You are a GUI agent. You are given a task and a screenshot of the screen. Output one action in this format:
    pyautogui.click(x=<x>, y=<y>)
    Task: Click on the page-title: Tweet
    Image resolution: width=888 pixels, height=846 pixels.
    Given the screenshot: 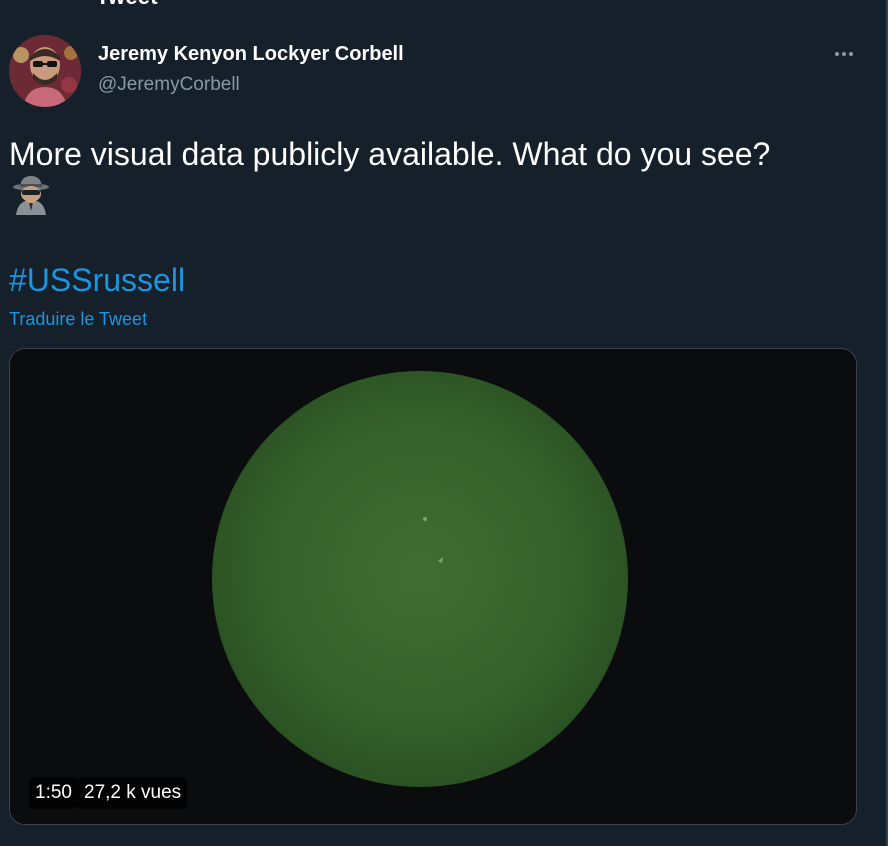 What is the action you would take?
    pyautogui.click(x=127, y=5)
    